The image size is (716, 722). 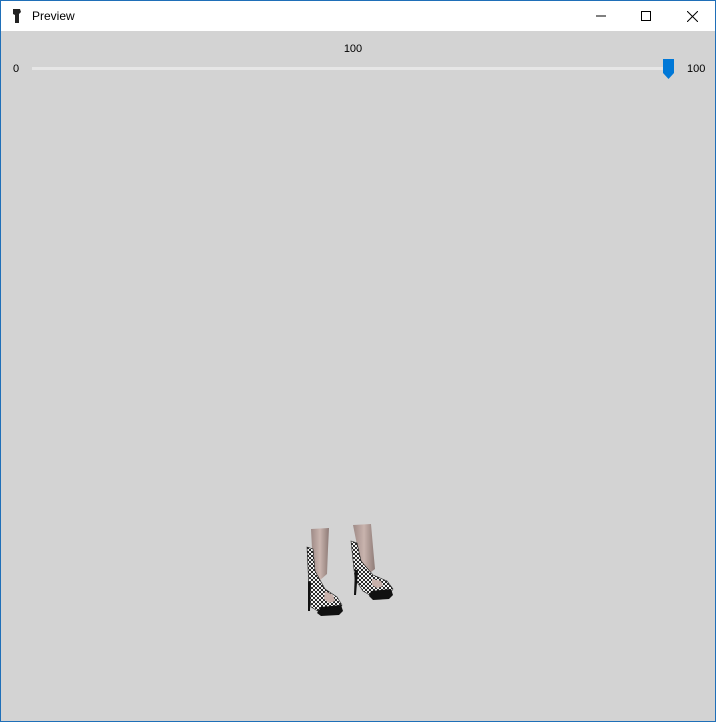 I want to click on title-bar: Preview, so click(x=358, y=16).